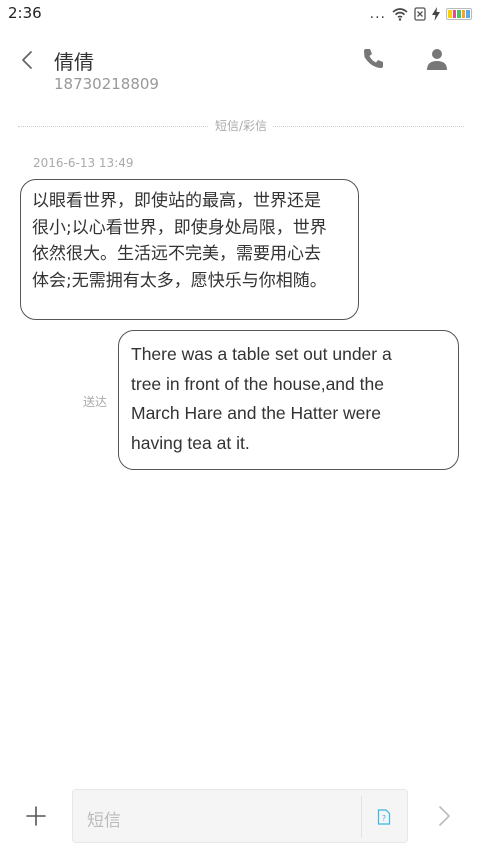  Describe the element at coordinates (95, 402) in the screenshot. I see `delivery-status: 送达` at that location.